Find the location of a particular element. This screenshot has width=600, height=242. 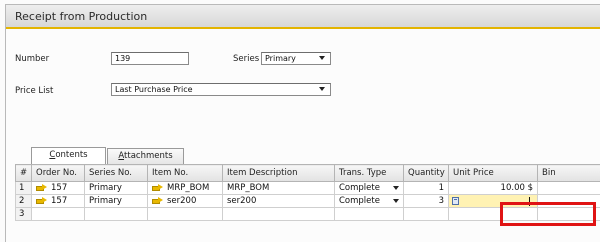

tab-attachments-label: ttachments is located at coordinates (148, 156).